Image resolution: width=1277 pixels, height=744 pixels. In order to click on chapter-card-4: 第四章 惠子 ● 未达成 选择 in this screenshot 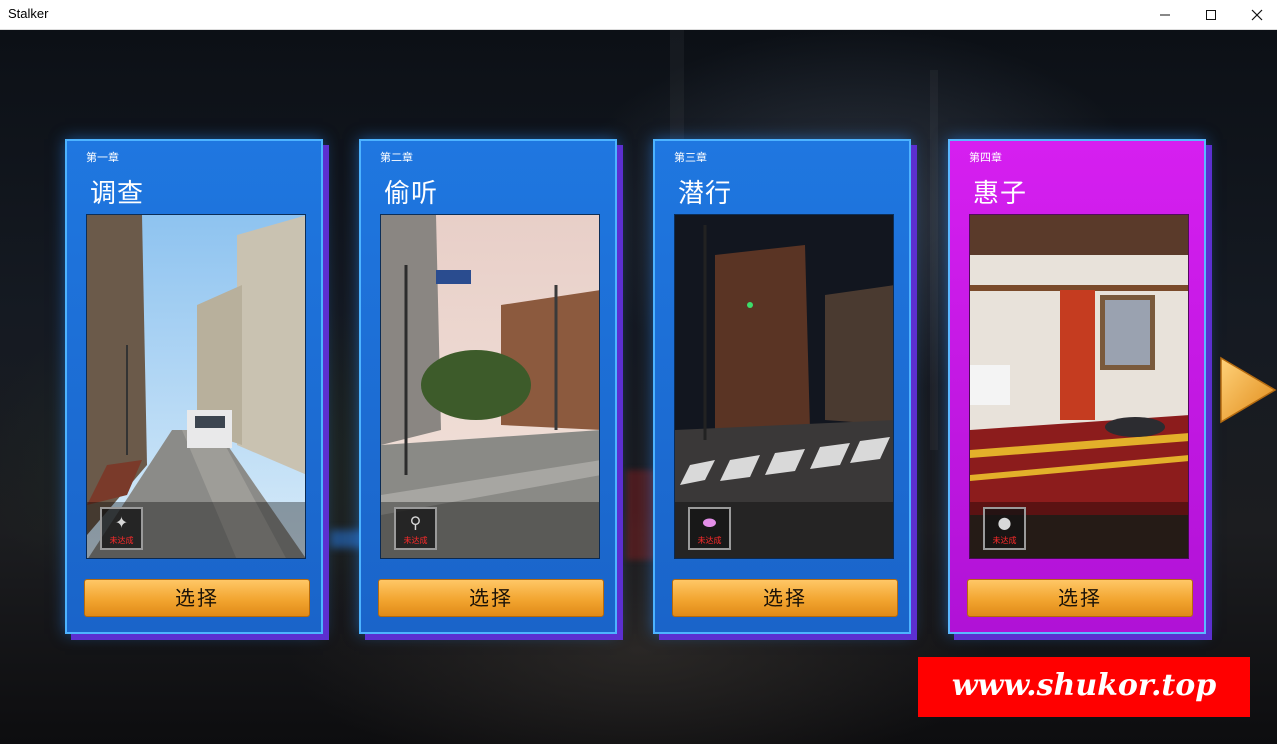, I will do `click(1077, 386)`.